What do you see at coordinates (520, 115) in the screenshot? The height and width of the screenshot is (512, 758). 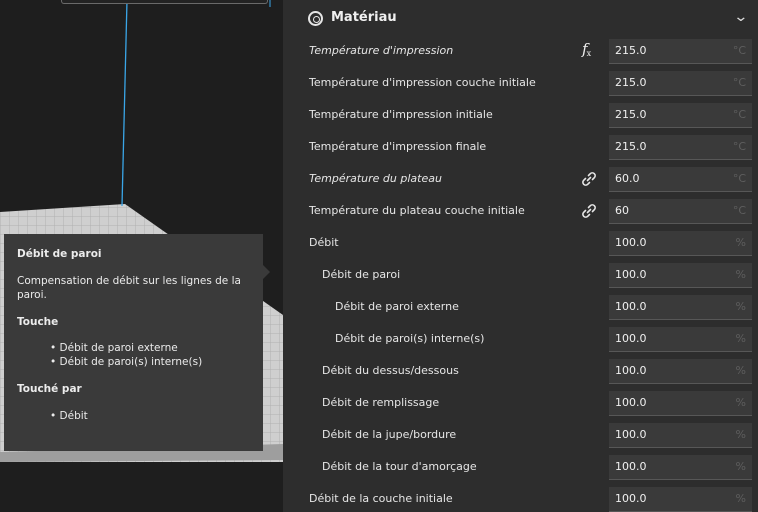 I see `setting-row: Température d'impression initiale 215.0 °C` at bounding box center [520, 115].